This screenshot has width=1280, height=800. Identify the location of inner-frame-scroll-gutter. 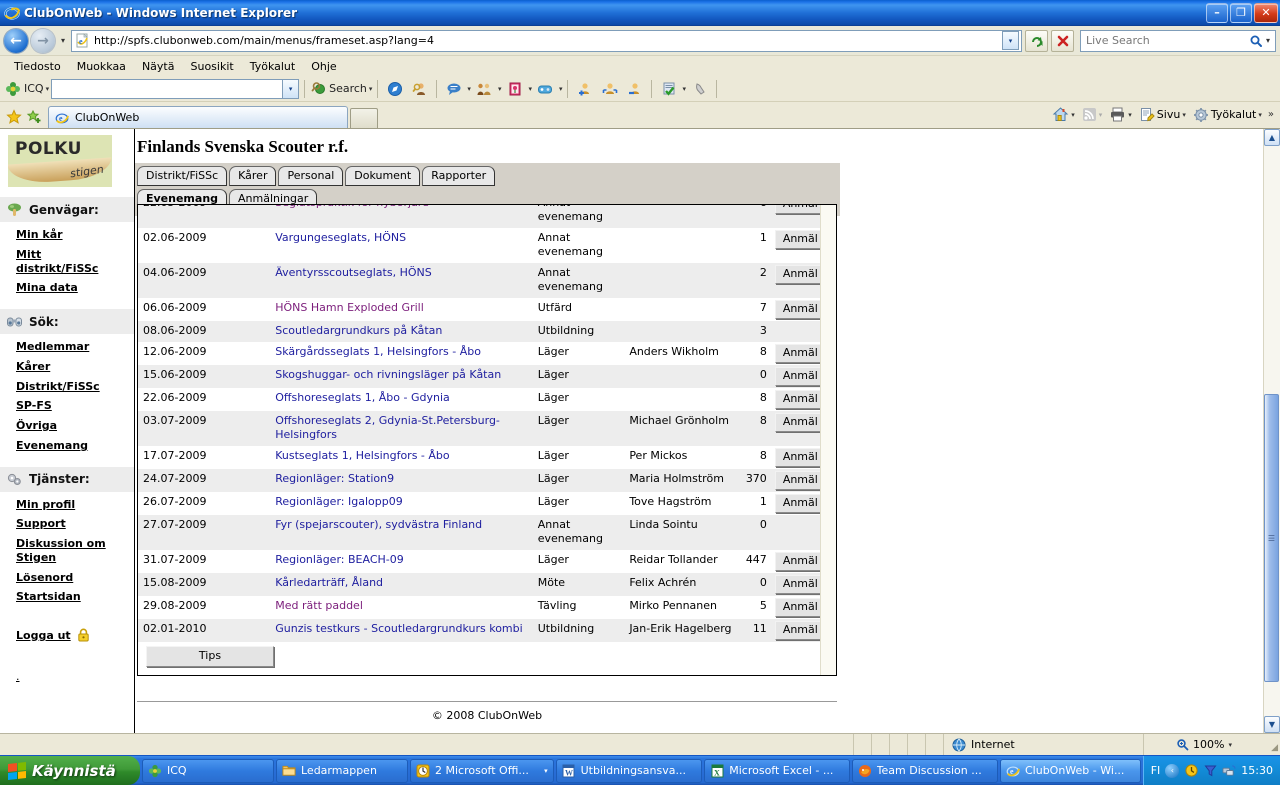
(828, 440).